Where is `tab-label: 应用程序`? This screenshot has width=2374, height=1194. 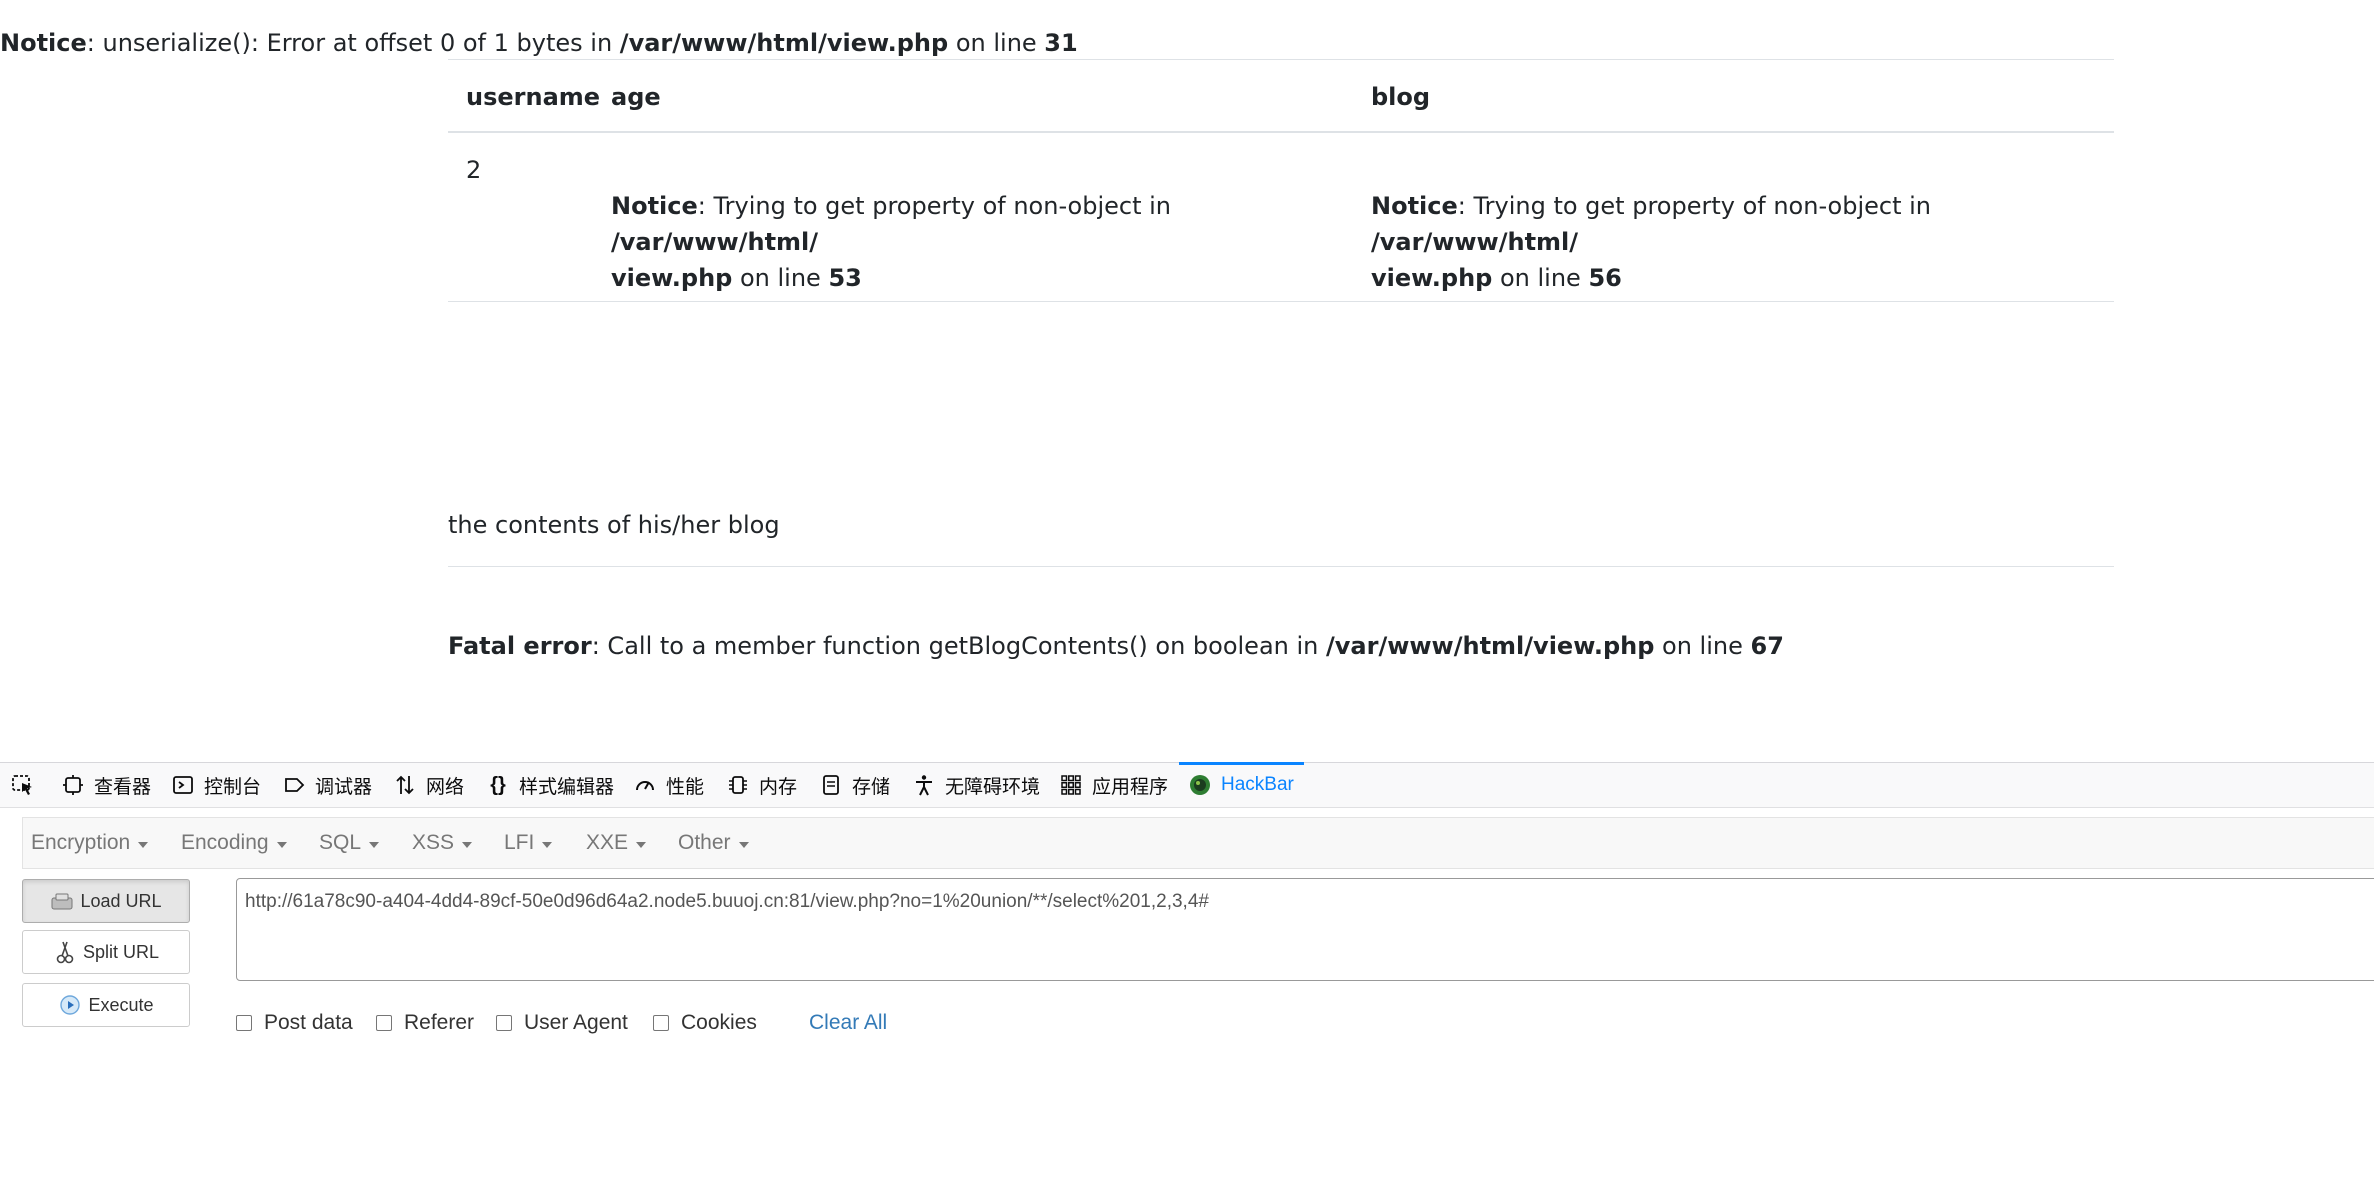 tab-label: 应用程序 is located at coordinates (1130, 787).